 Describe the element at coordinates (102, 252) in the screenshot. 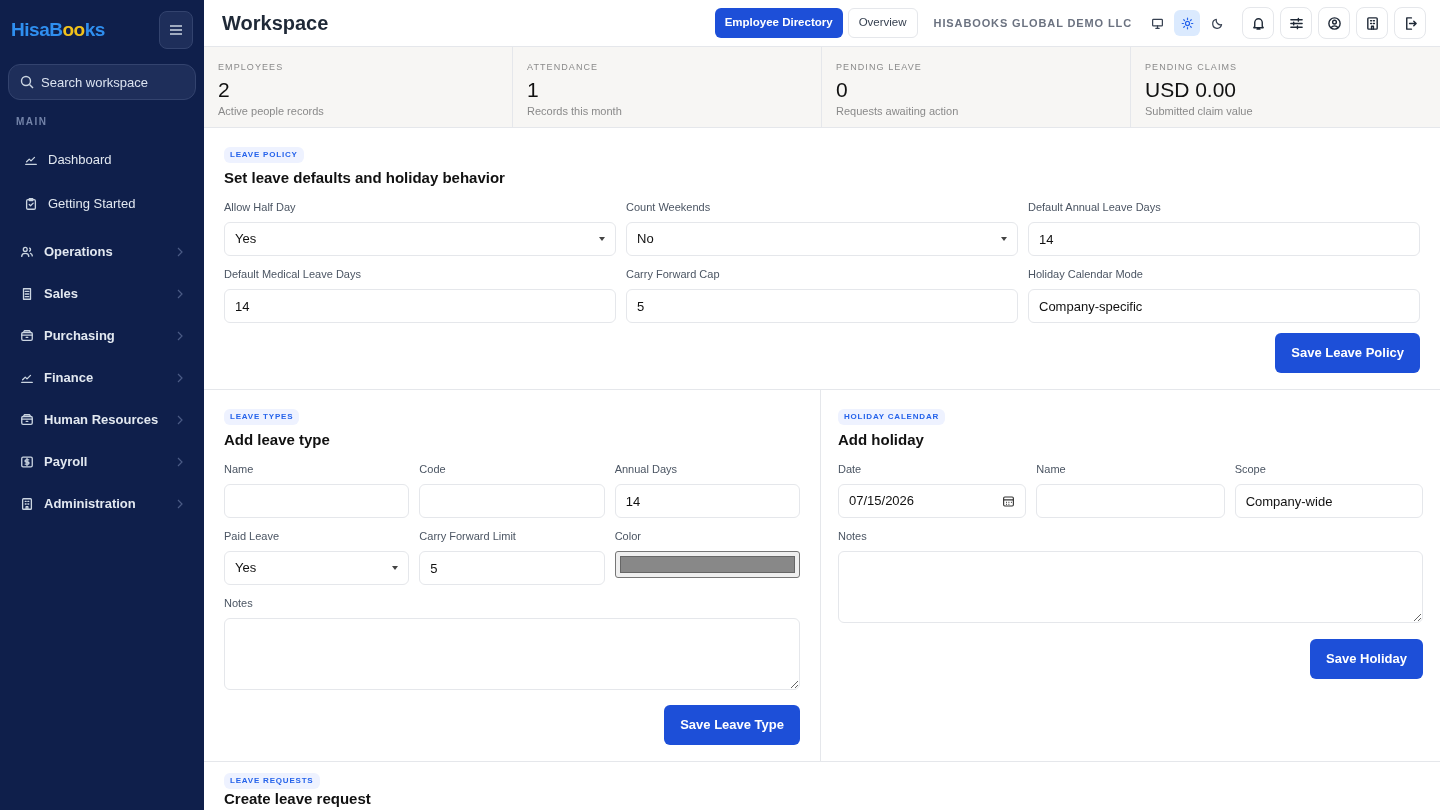

I see `sidebar-group: Operations` at that location.